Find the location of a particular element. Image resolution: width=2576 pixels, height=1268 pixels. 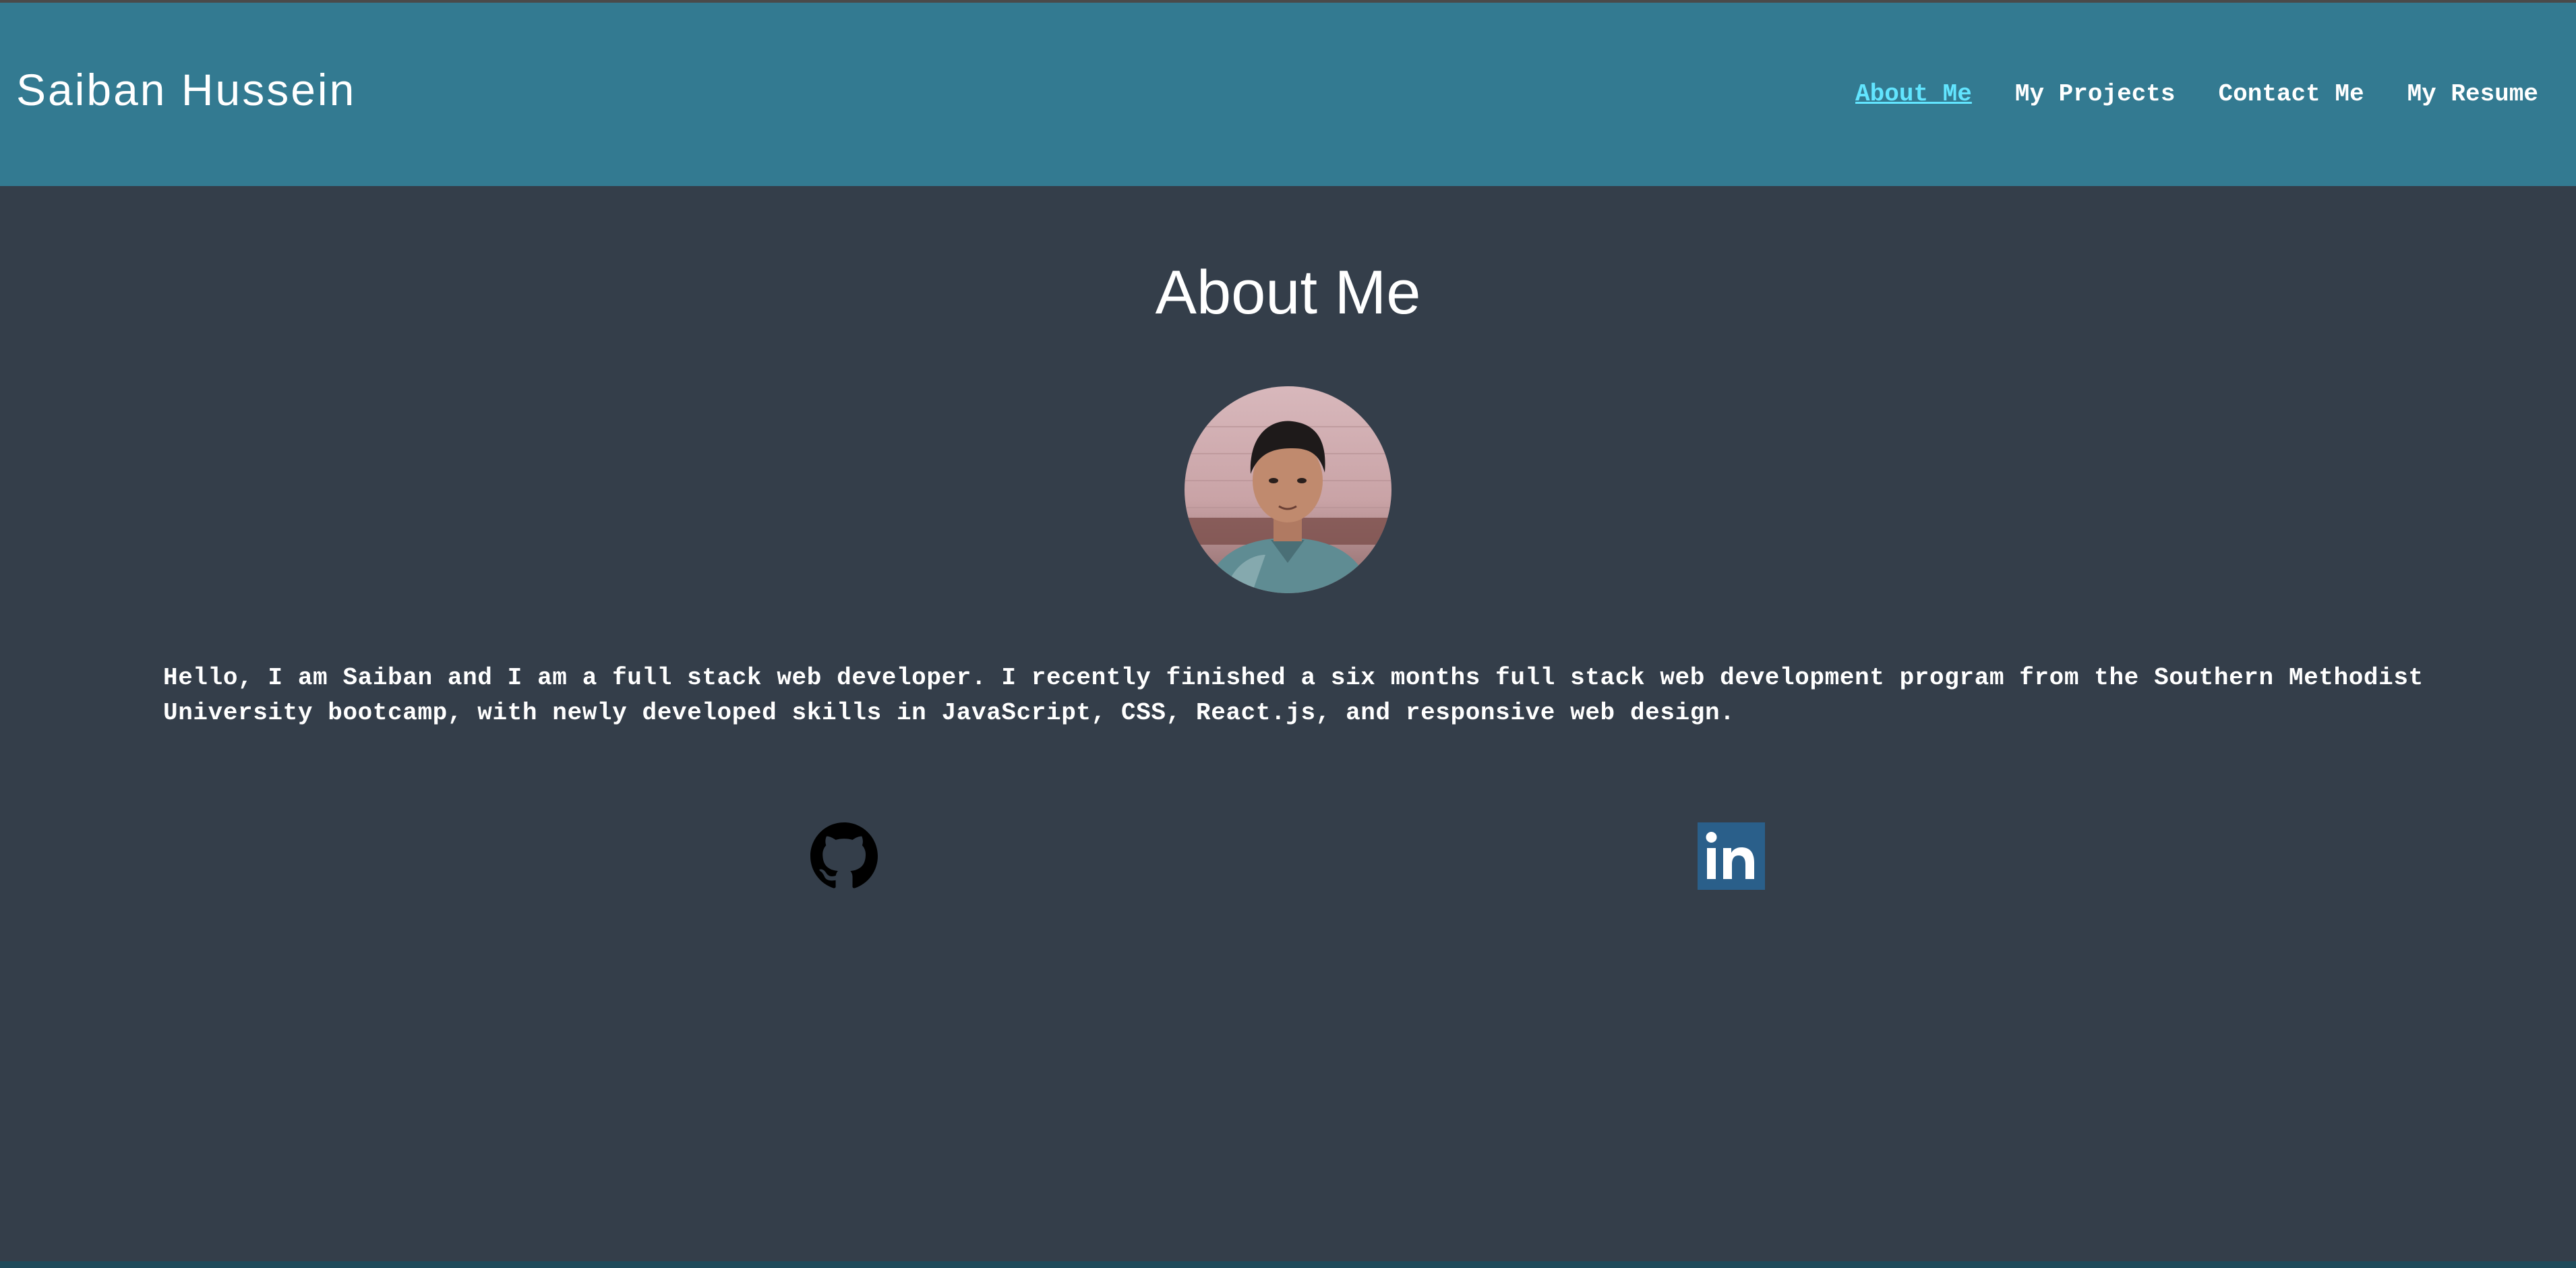

site-name: Saiban Hussein is located at coordinates (186, 89).